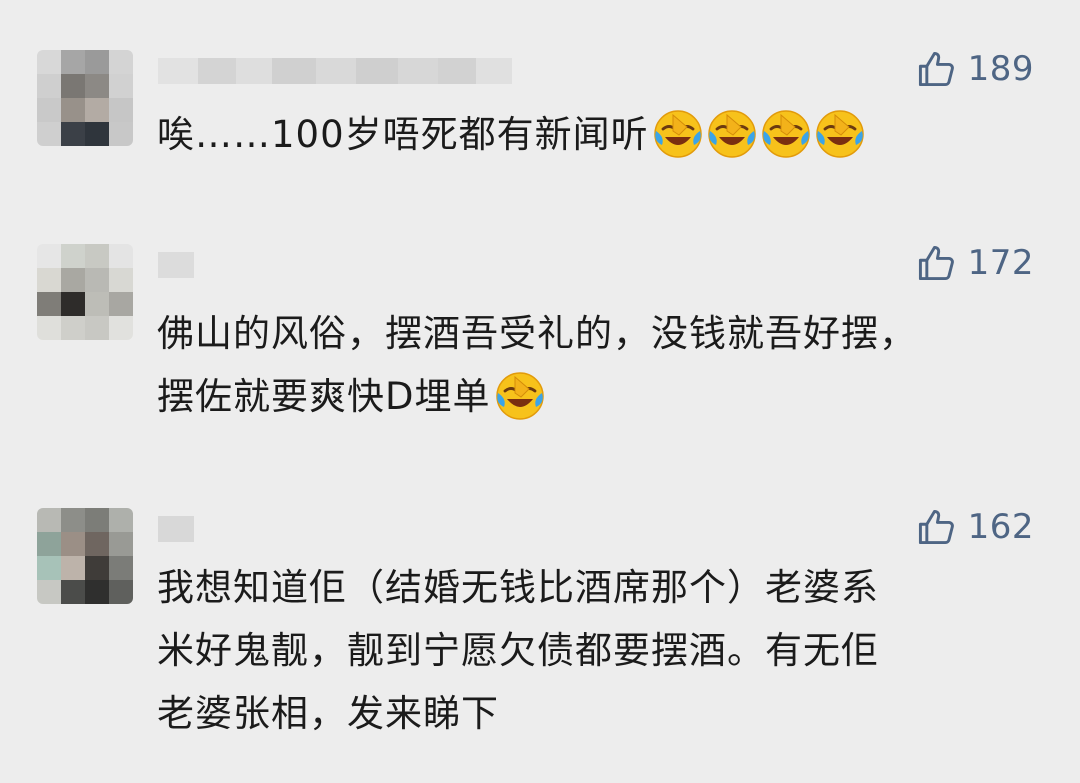 The height and width of the screenshot is (783, 1080). Describe the element at coordinates (1000, 69) in the screenshot. I see `like-count: 189` at that location.